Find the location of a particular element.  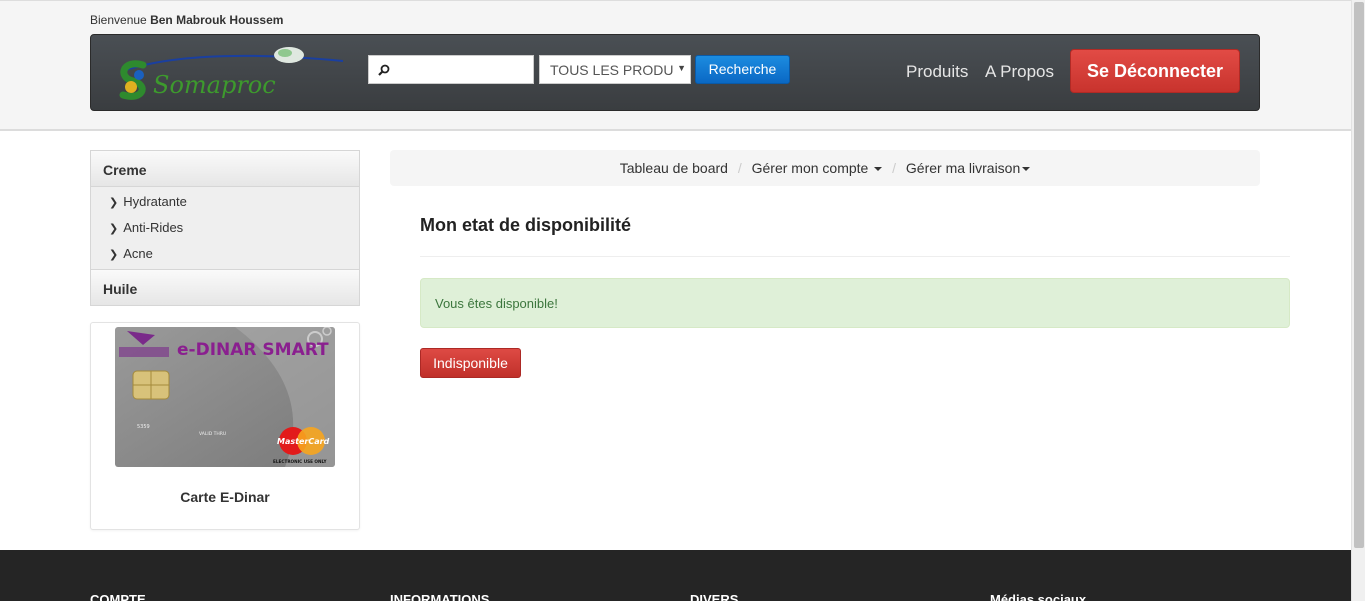

mastercard-logo-text: MasterCard is located at coordinates (303, 441).